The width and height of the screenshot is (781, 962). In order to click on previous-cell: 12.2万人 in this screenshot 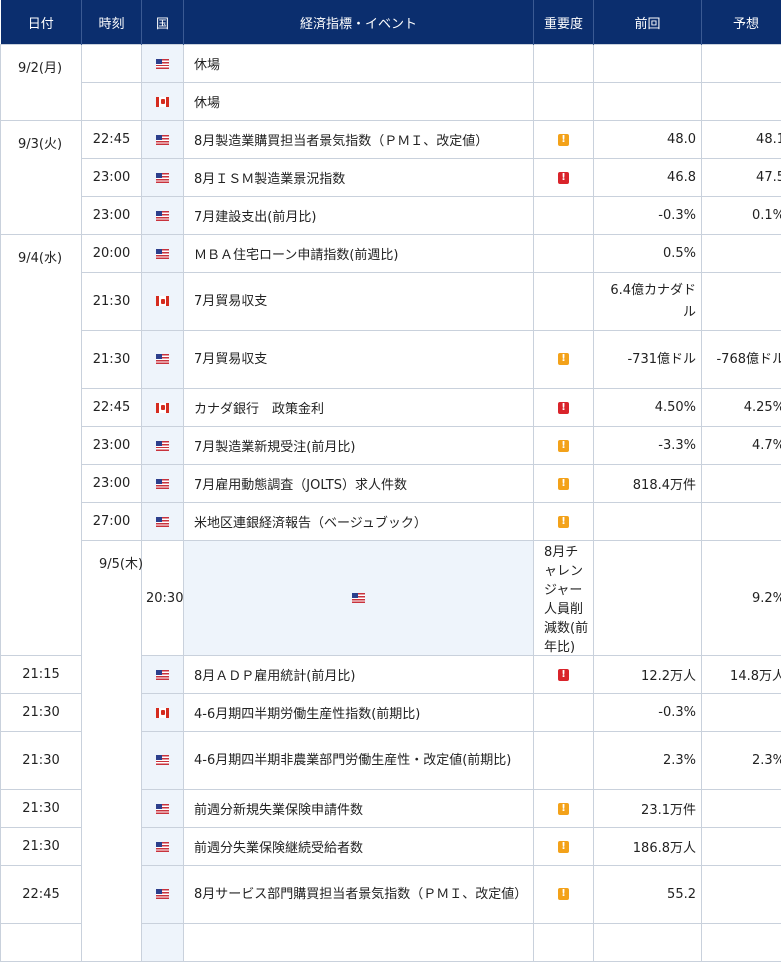, I will do `click(648, 675)`.